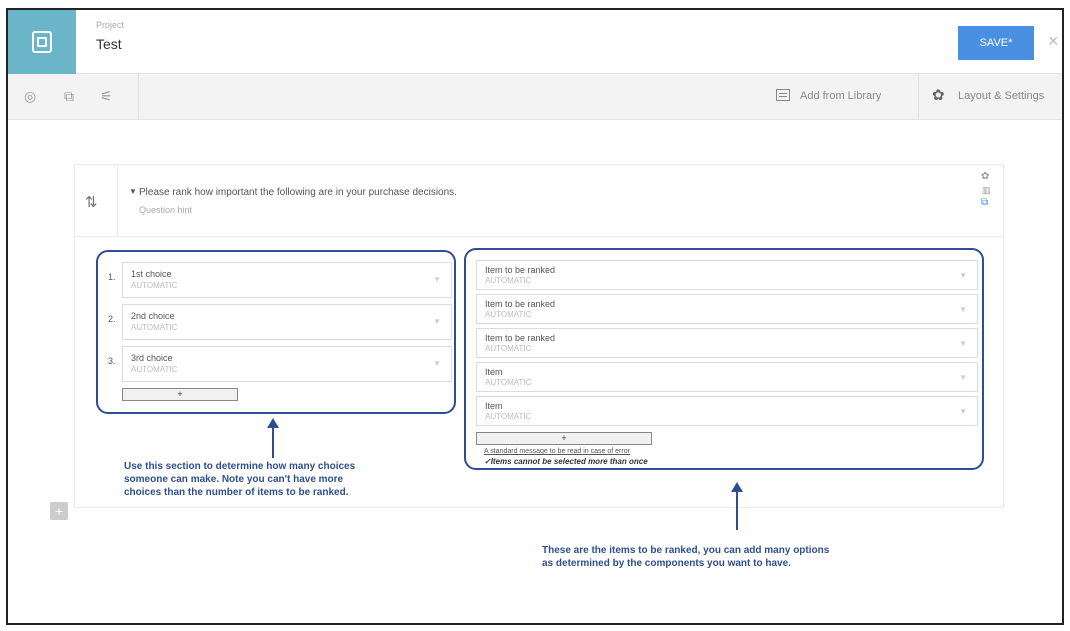  What do you see at coordinates (564, 438) in the screenshot?
I see `add-item-button: +` at bounding box center [564, 438].